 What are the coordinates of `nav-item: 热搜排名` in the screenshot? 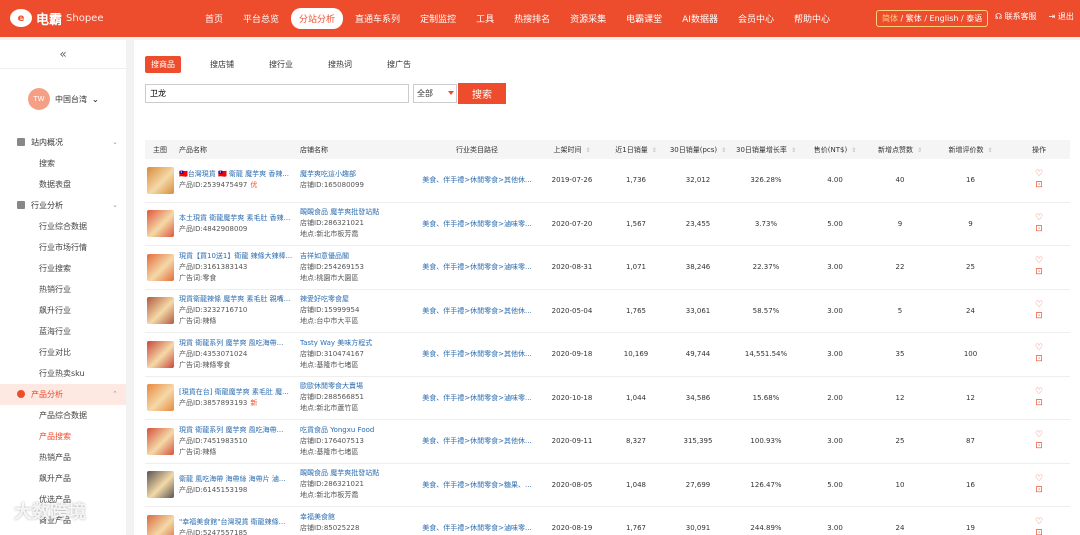 It's located at (532, 18).